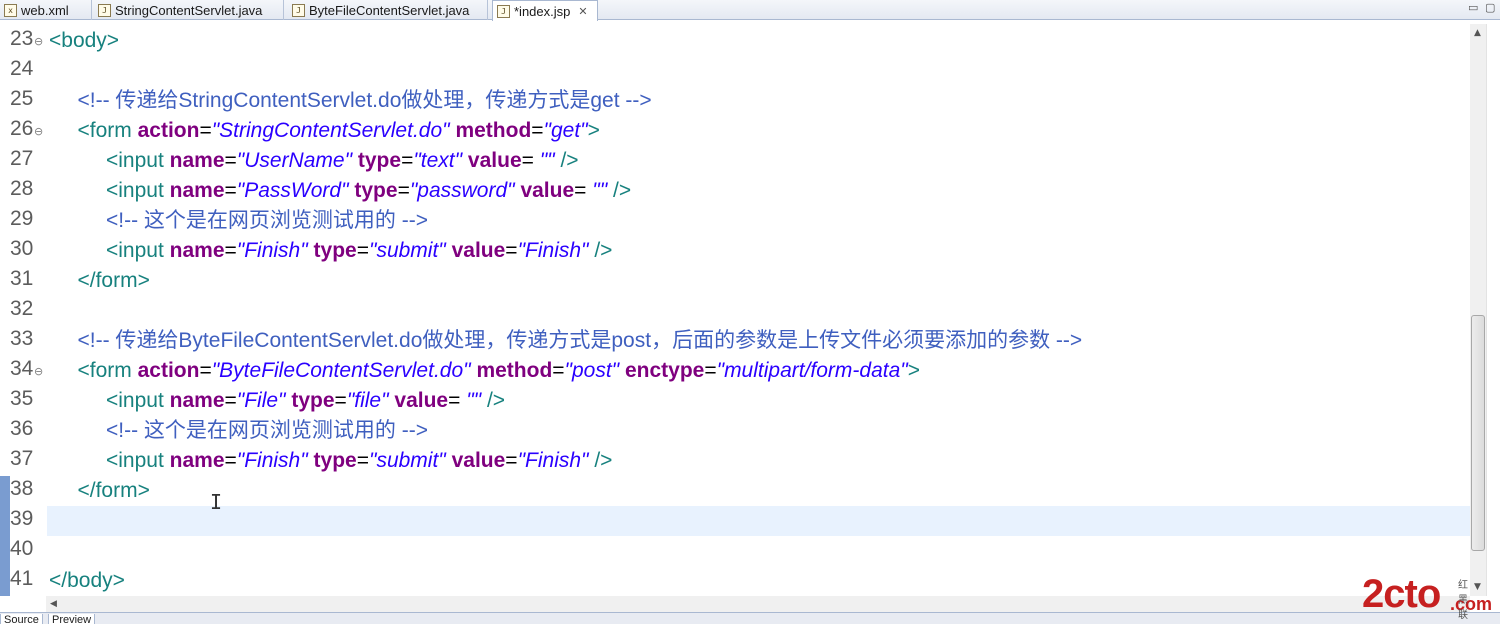  Describe the element at coordinates (22, 98) in the screenshot. I see `line-number: 25` at that location.